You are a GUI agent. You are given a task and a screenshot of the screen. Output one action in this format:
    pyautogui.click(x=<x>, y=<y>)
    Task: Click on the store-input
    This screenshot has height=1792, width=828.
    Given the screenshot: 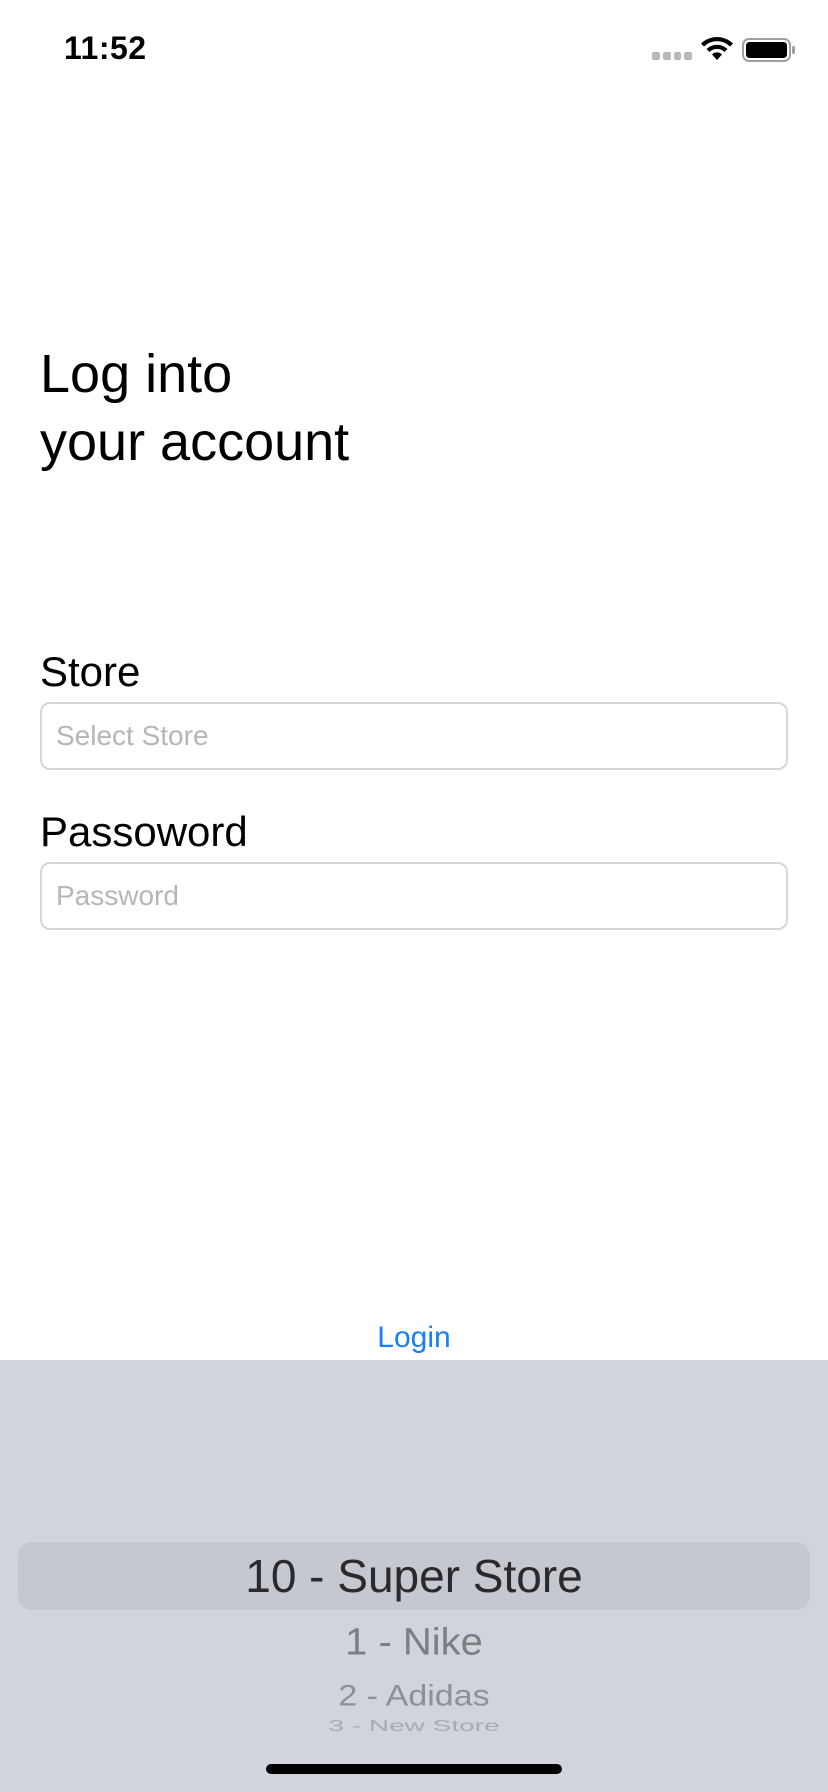 What is the action you would take?
    pyautogui.click(x=414, y=736)
    